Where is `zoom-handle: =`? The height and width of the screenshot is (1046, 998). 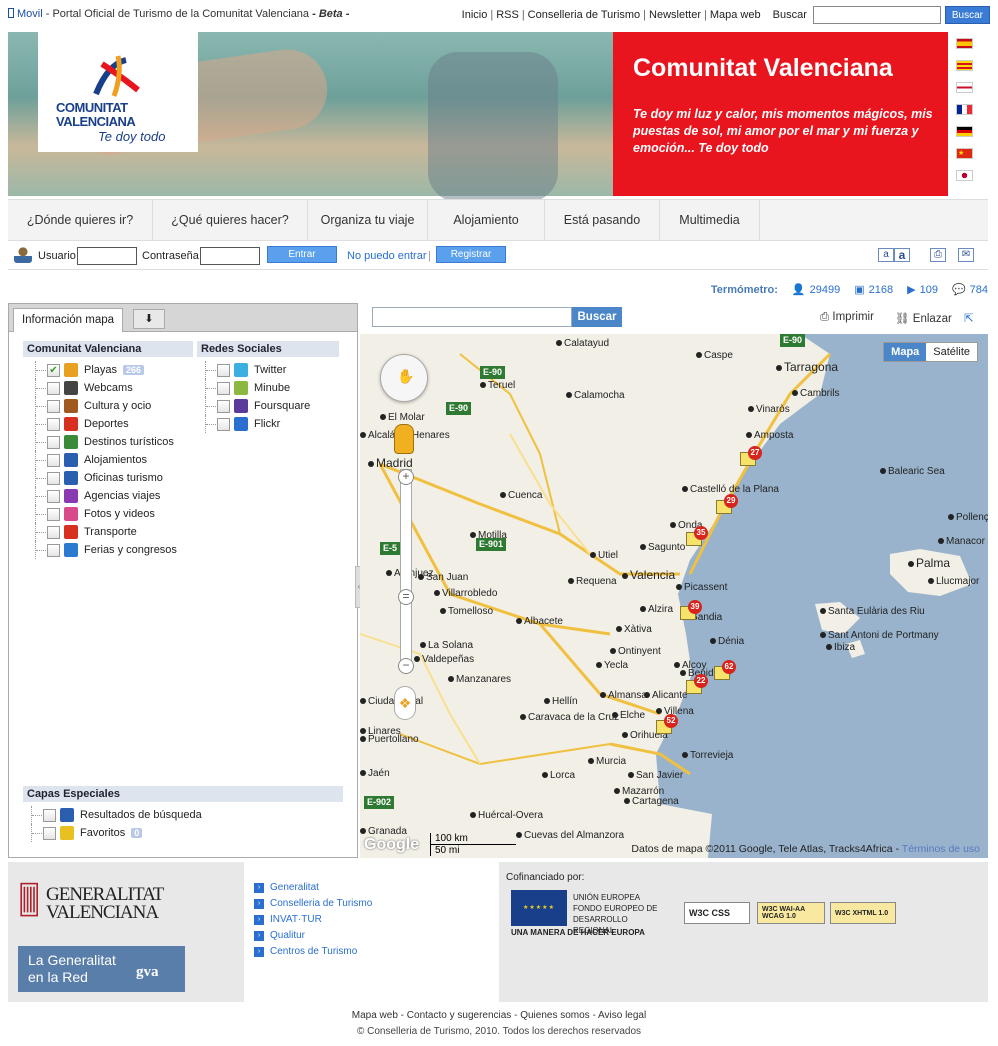 zoom-handle: = is located at coordinates (406, 597).